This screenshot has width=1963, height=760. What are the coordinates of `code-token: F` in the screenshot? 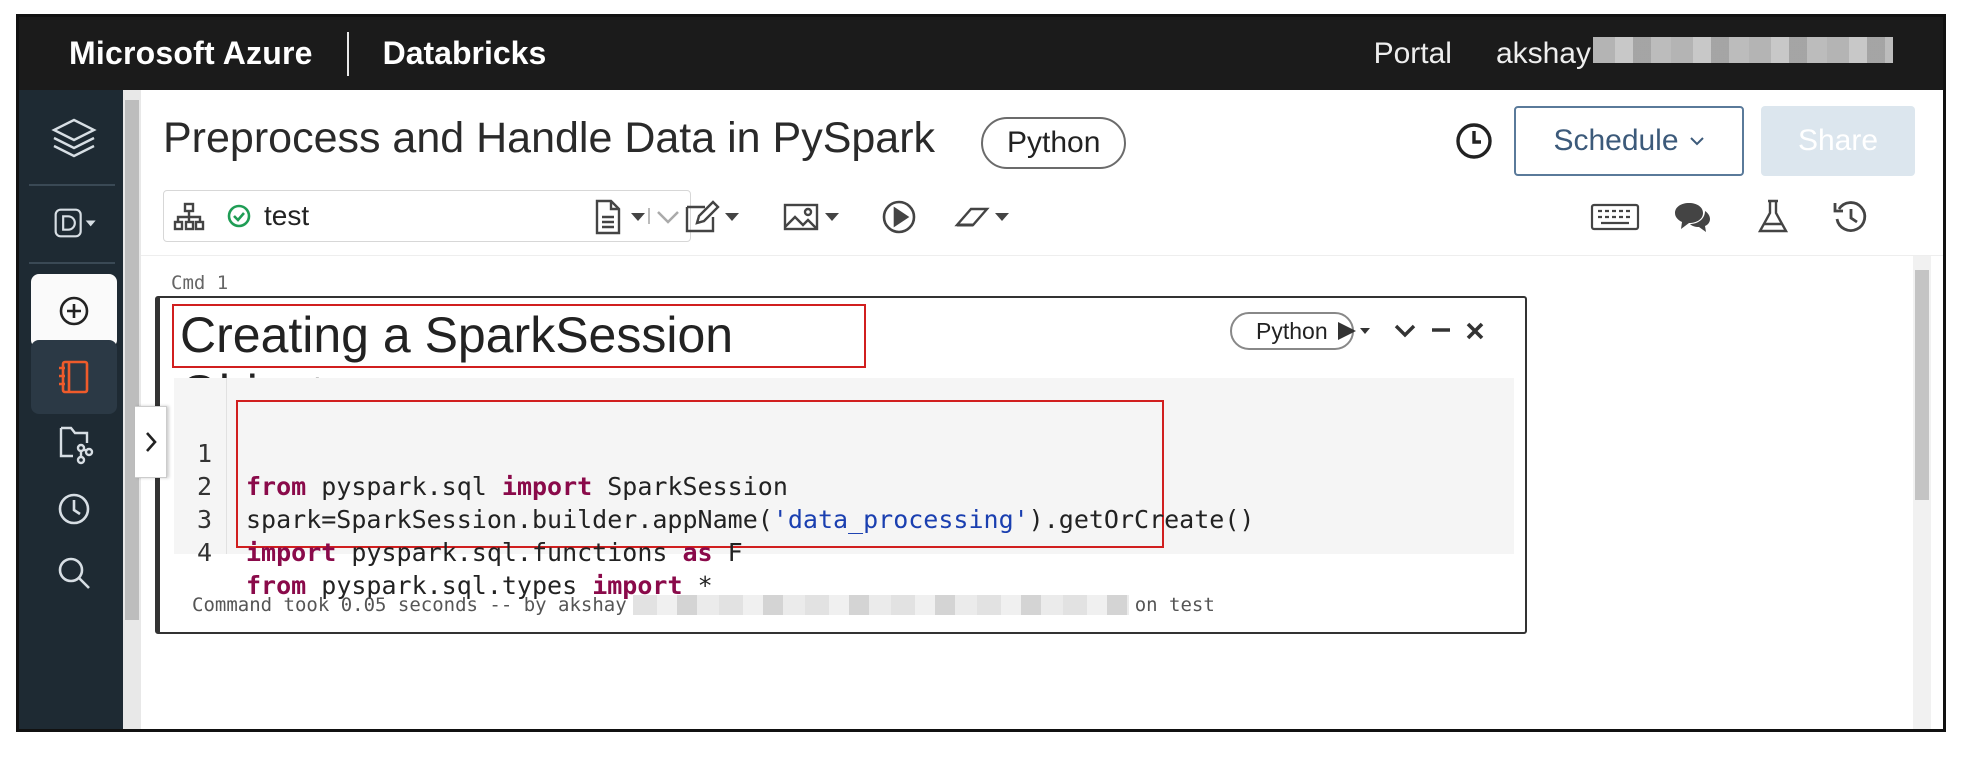 It's located at (727, 552).